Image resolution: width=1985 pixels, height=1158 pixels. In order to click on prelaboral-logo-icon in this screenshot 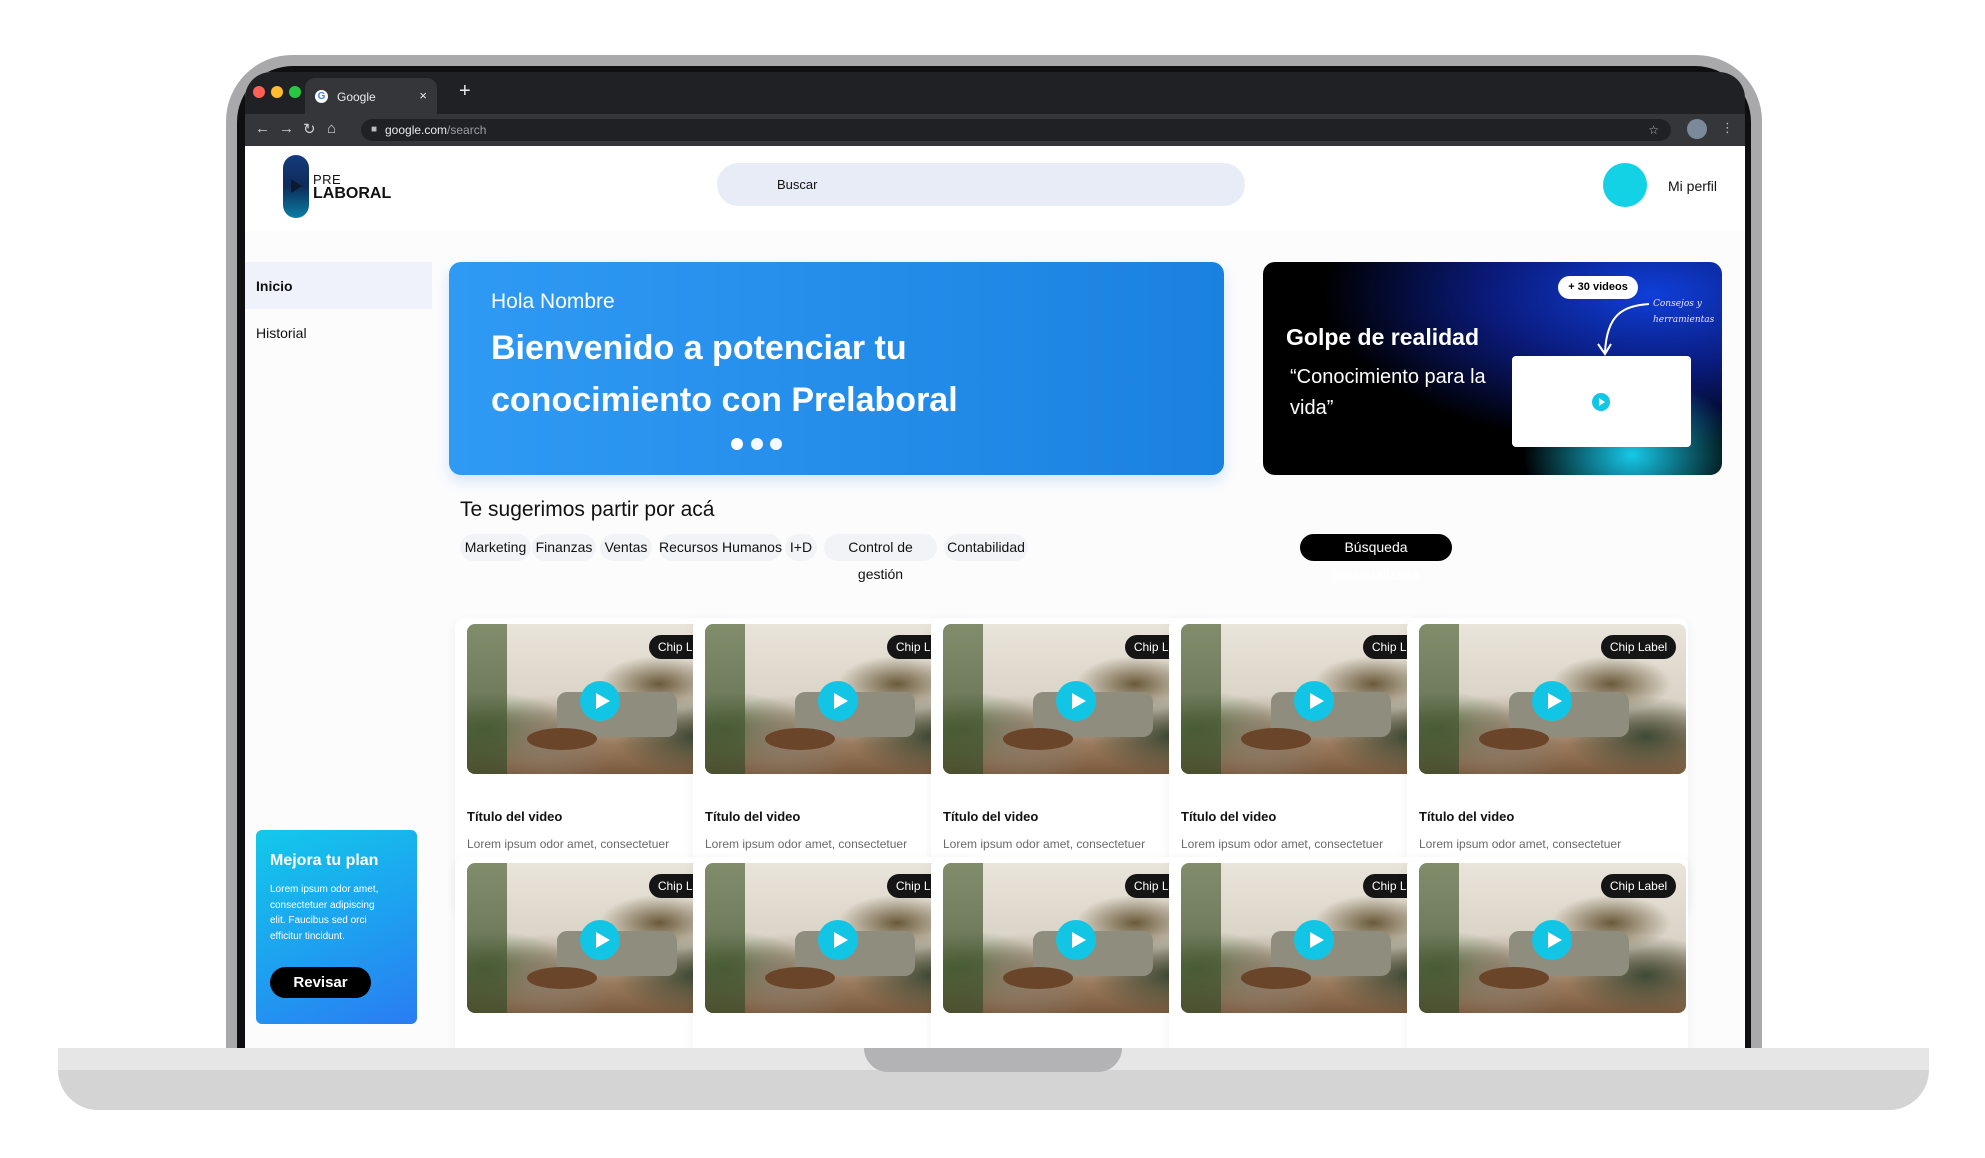, I will do `click(296, 186)`.